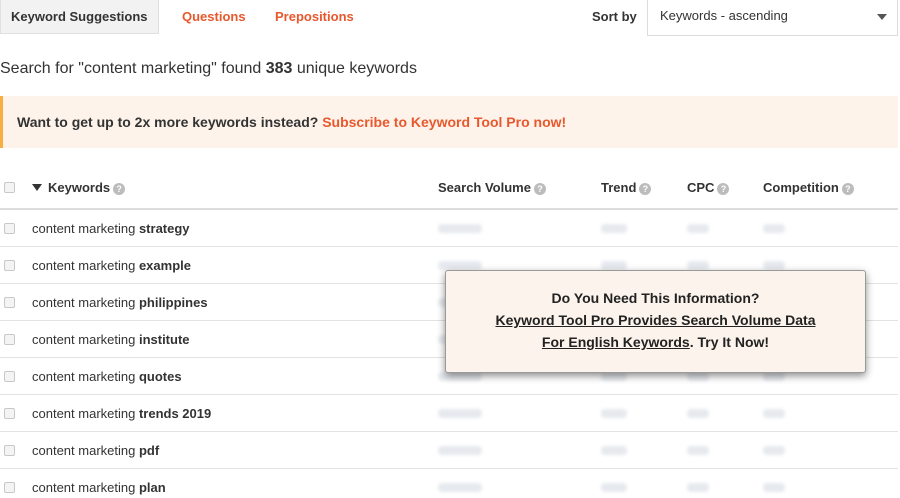  What do you see at coordinates (111, 228) in the screenshot?
I see `keyword-cell: content marketing strategy` at bounding box center [111, 228].